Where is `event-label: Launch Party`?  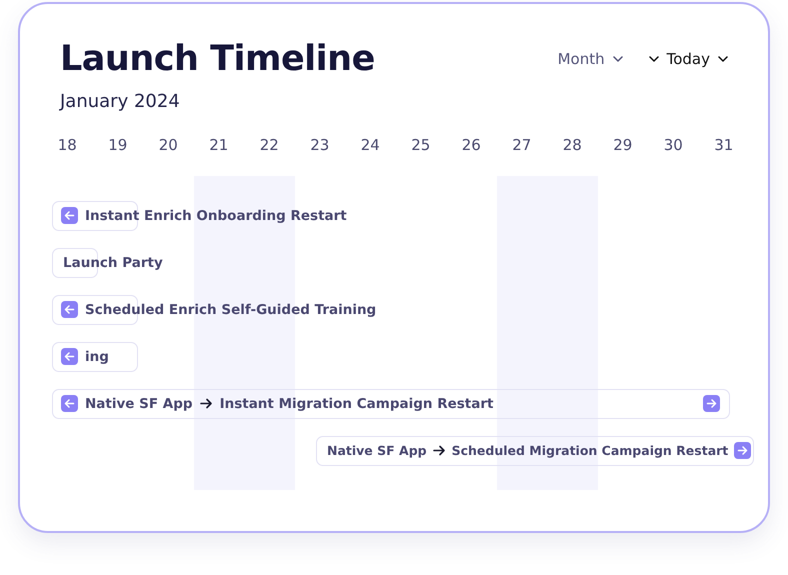
event-label: Launch Party is located at coordinates (113, 262).